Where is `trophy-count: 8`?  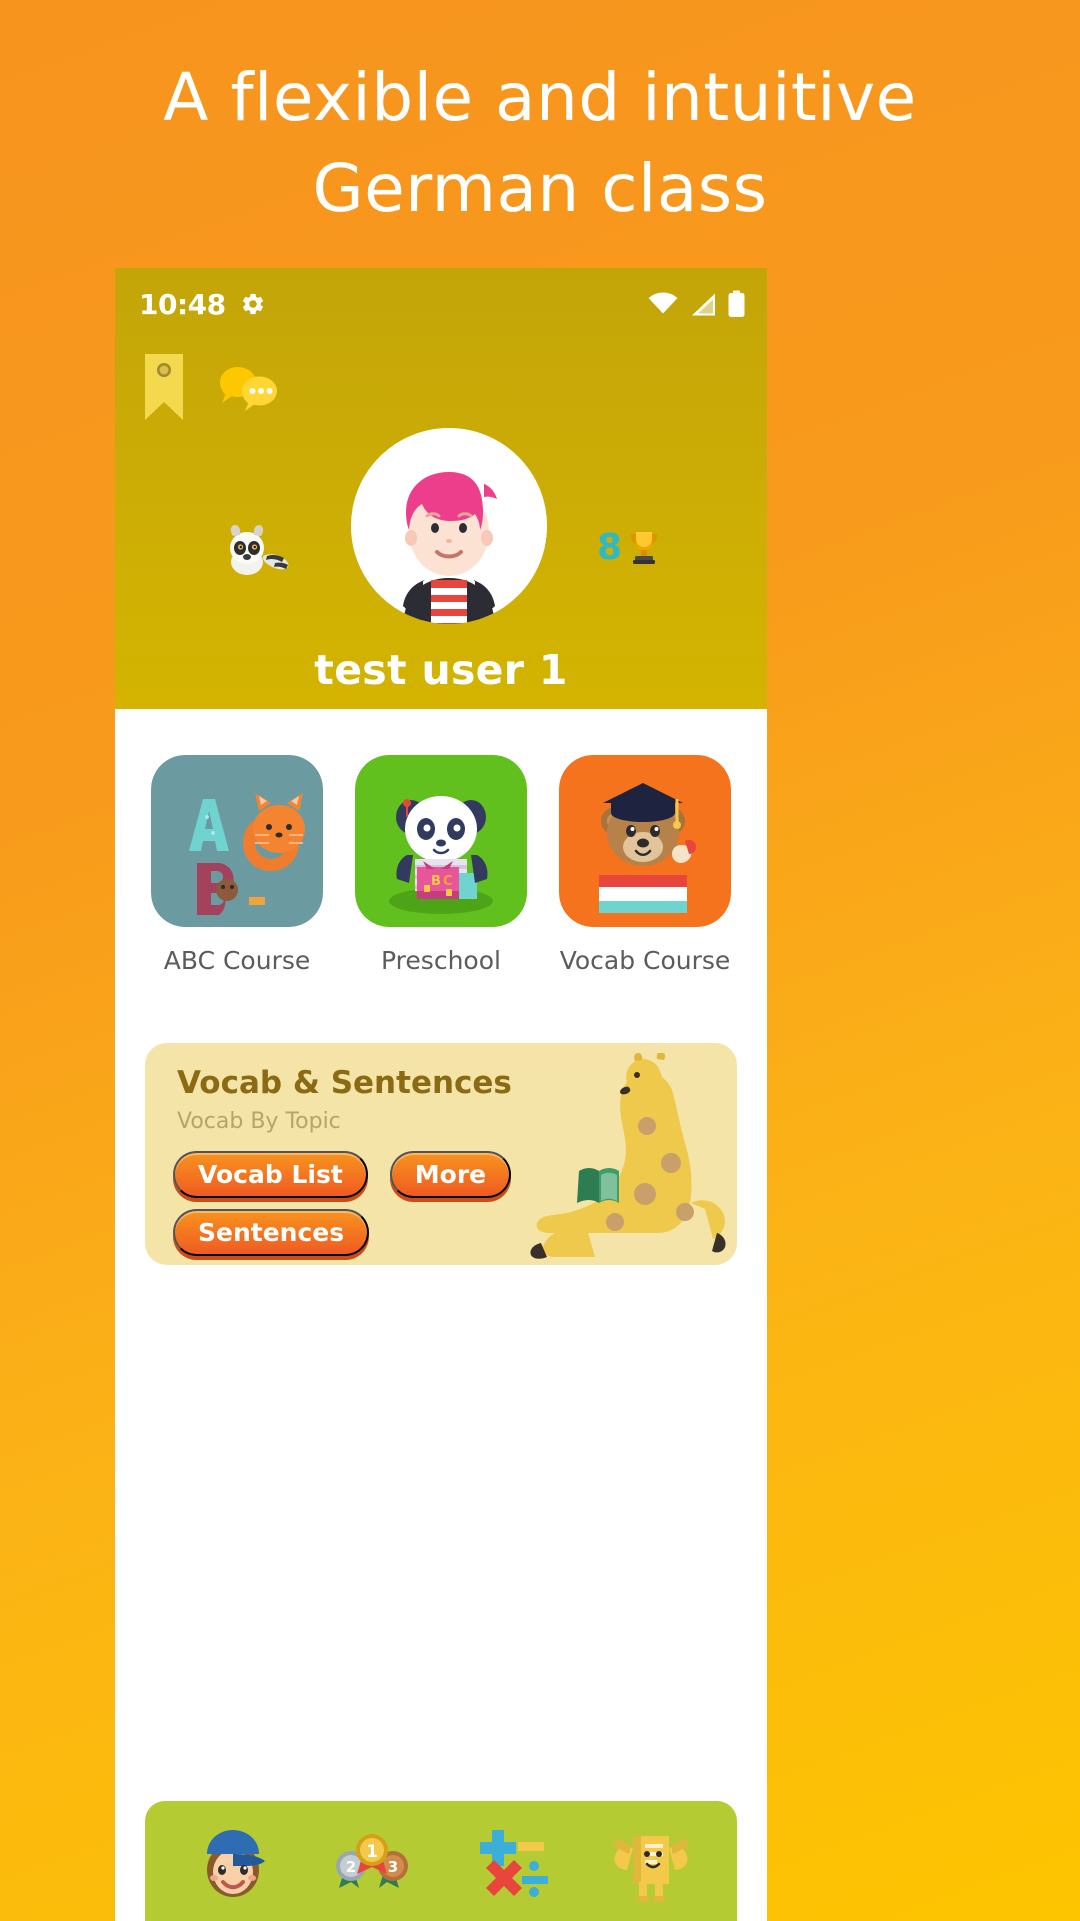
trophy-count: 8 is located at coordinates (609, 547).